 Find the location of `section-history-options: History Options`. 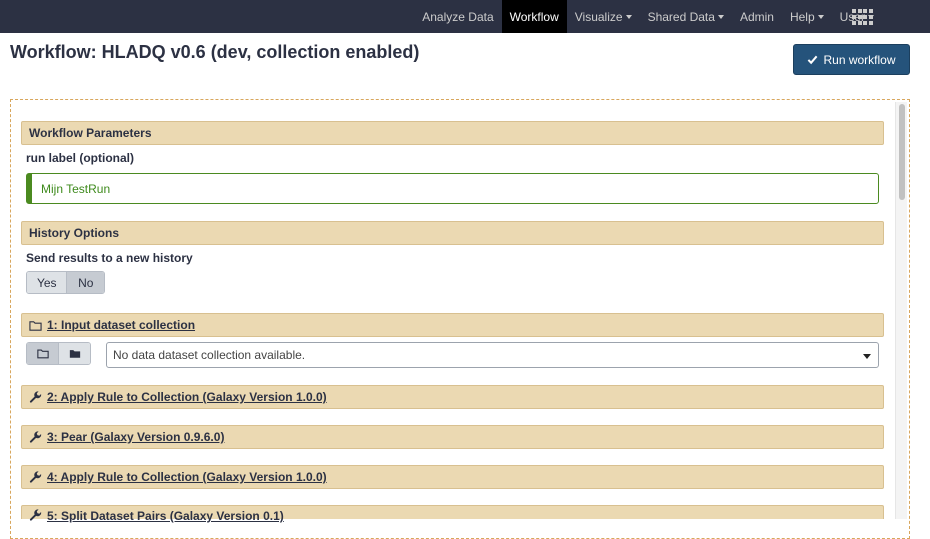

section-history-options: History Options is located at coordinates (452, 233).